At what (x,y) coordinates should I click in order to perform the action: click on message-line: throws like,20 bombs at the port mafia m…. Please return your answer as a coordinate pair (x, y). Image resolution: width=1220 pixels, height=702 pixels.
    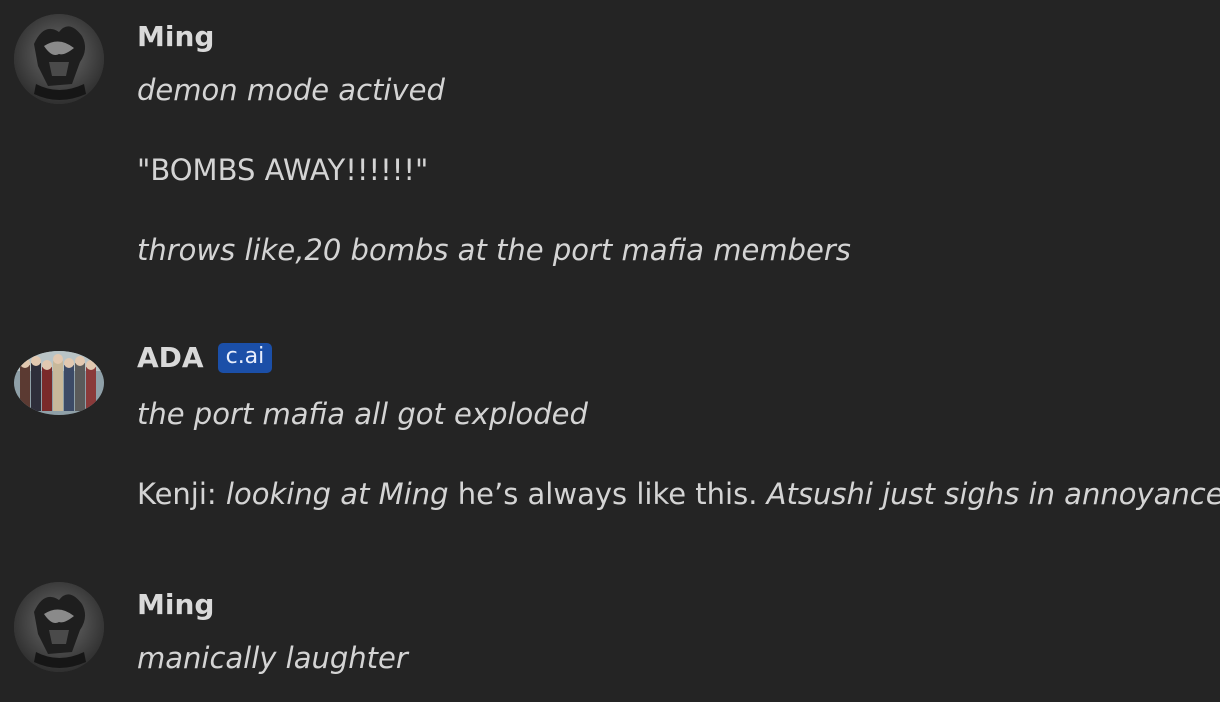
    Looking at the image, I should click on (494, 250).